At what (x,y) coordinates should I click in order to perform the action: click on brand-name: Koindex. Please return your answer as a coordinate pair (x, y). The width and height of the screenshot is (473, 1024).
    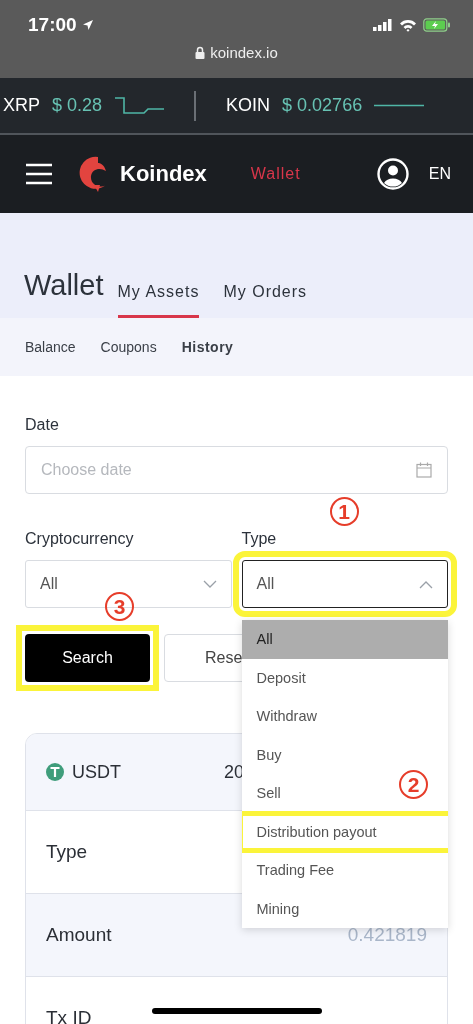
    Looking at the image, I should click on (163, 174).